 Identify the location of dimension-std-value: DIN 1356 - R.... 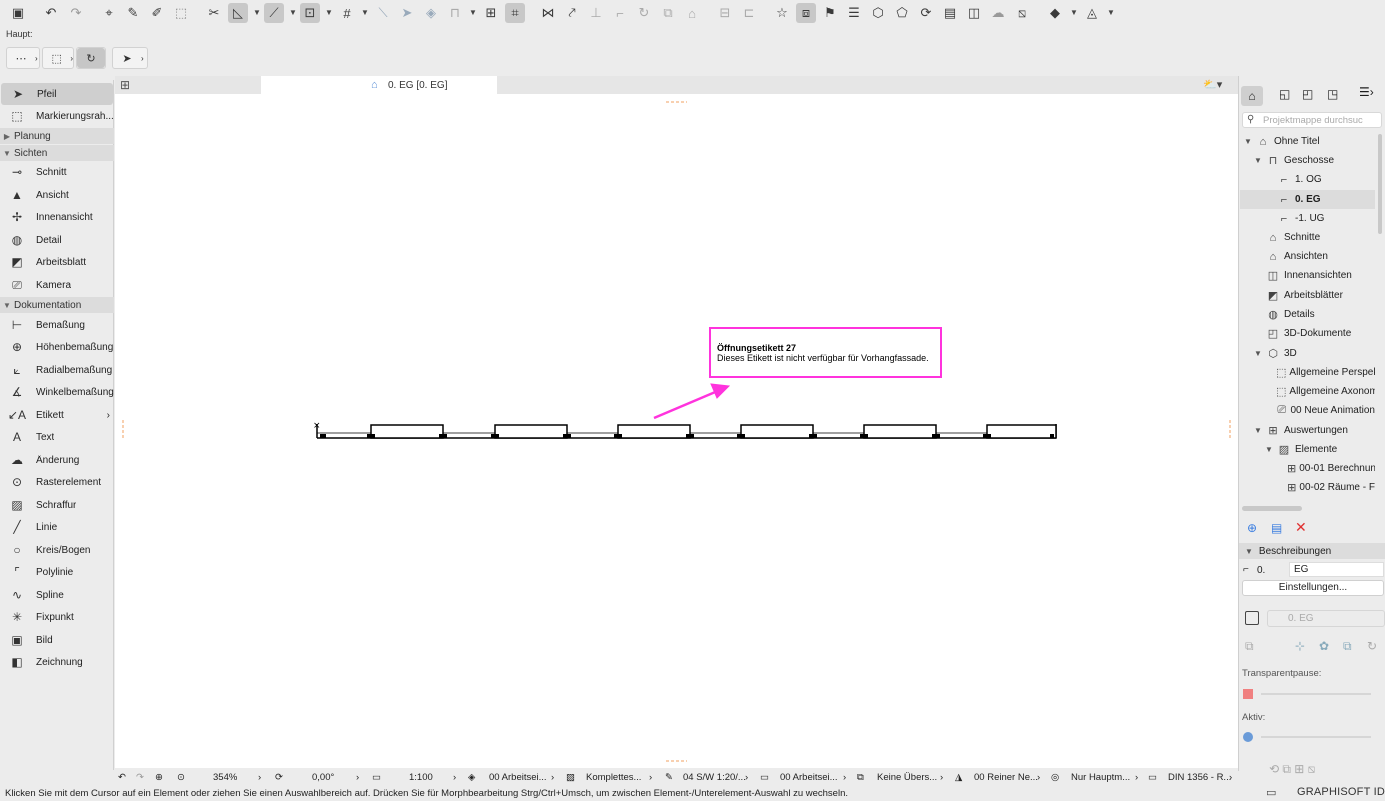
(1199, 777).